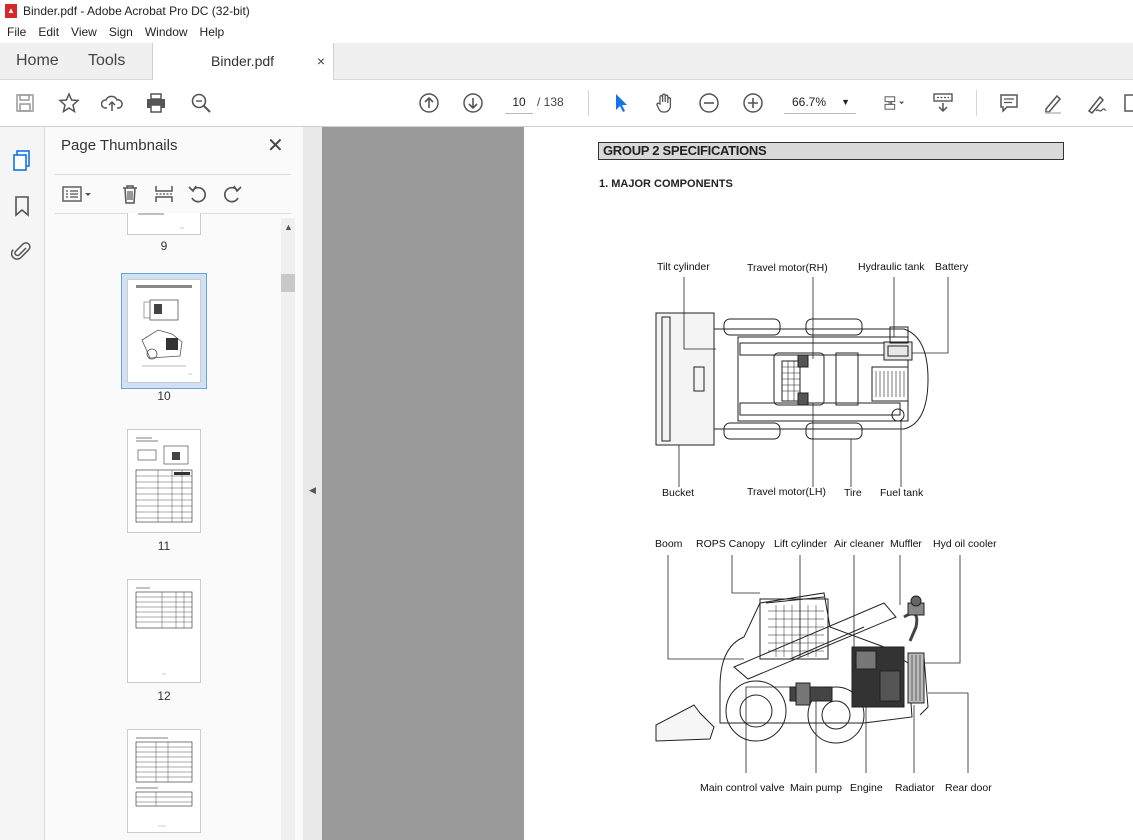  I want to click on zoom-level-select: 66.7% ▼, so click(820, 102).